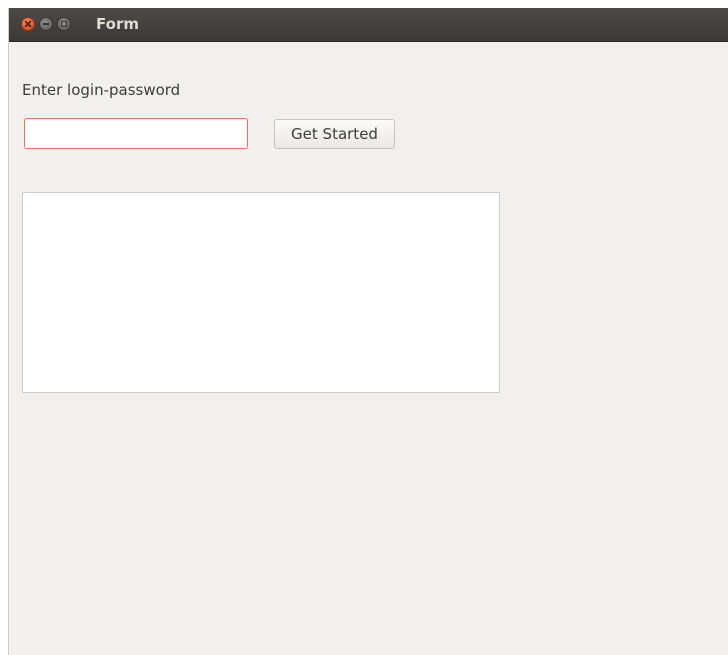 This screenshot has width=728, height=655. Describe the element at coordinates (101, 90) in the screenshot. I see `password-prompt-label: Enter login-password` at that location.